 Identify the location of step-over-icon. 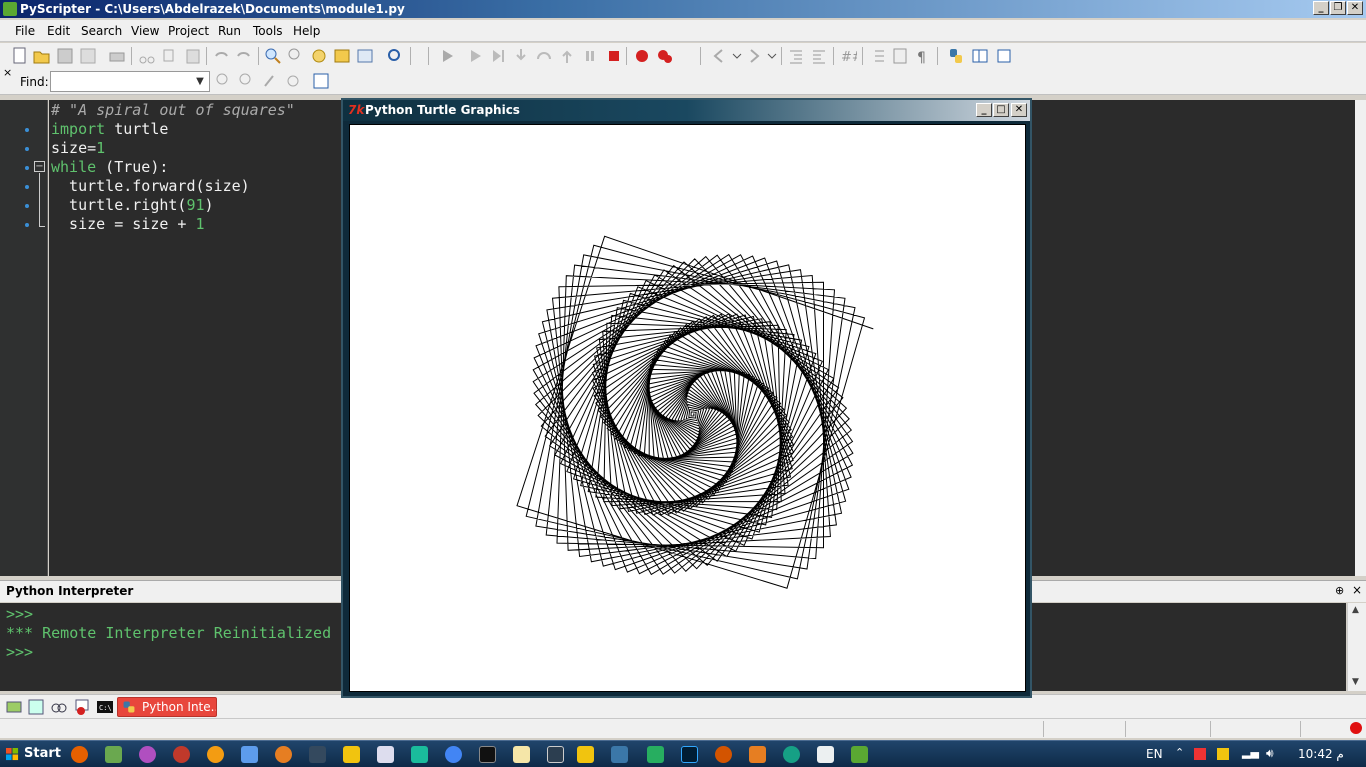
(544, 56).